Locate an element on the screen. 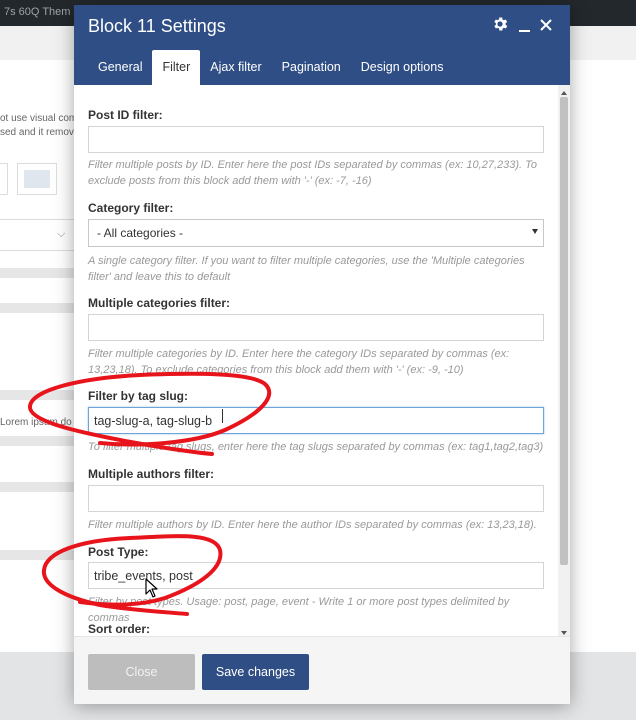  tab-filter: Filter is located at coordinates (176, 67).